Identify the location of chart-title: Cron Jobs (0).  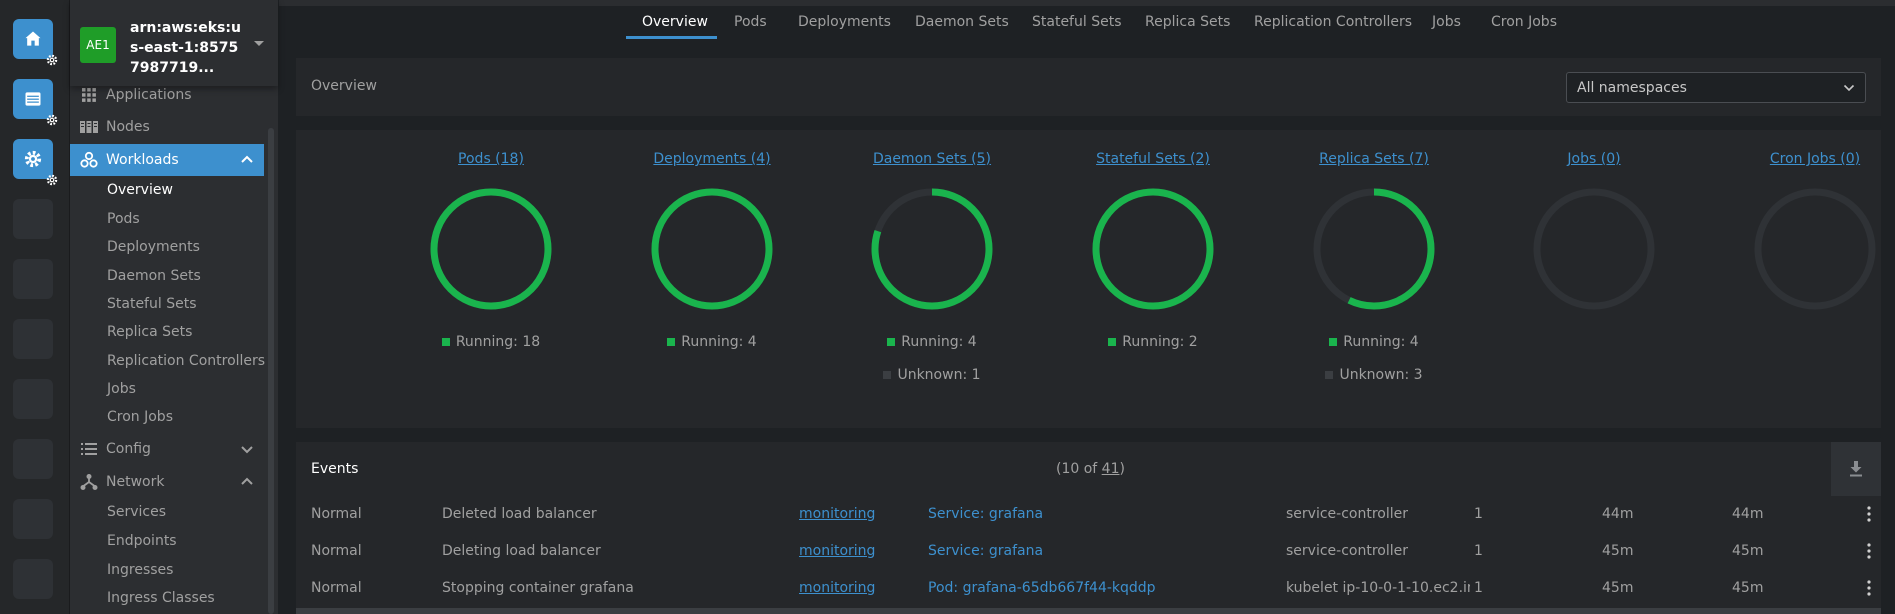
(1800, 159).